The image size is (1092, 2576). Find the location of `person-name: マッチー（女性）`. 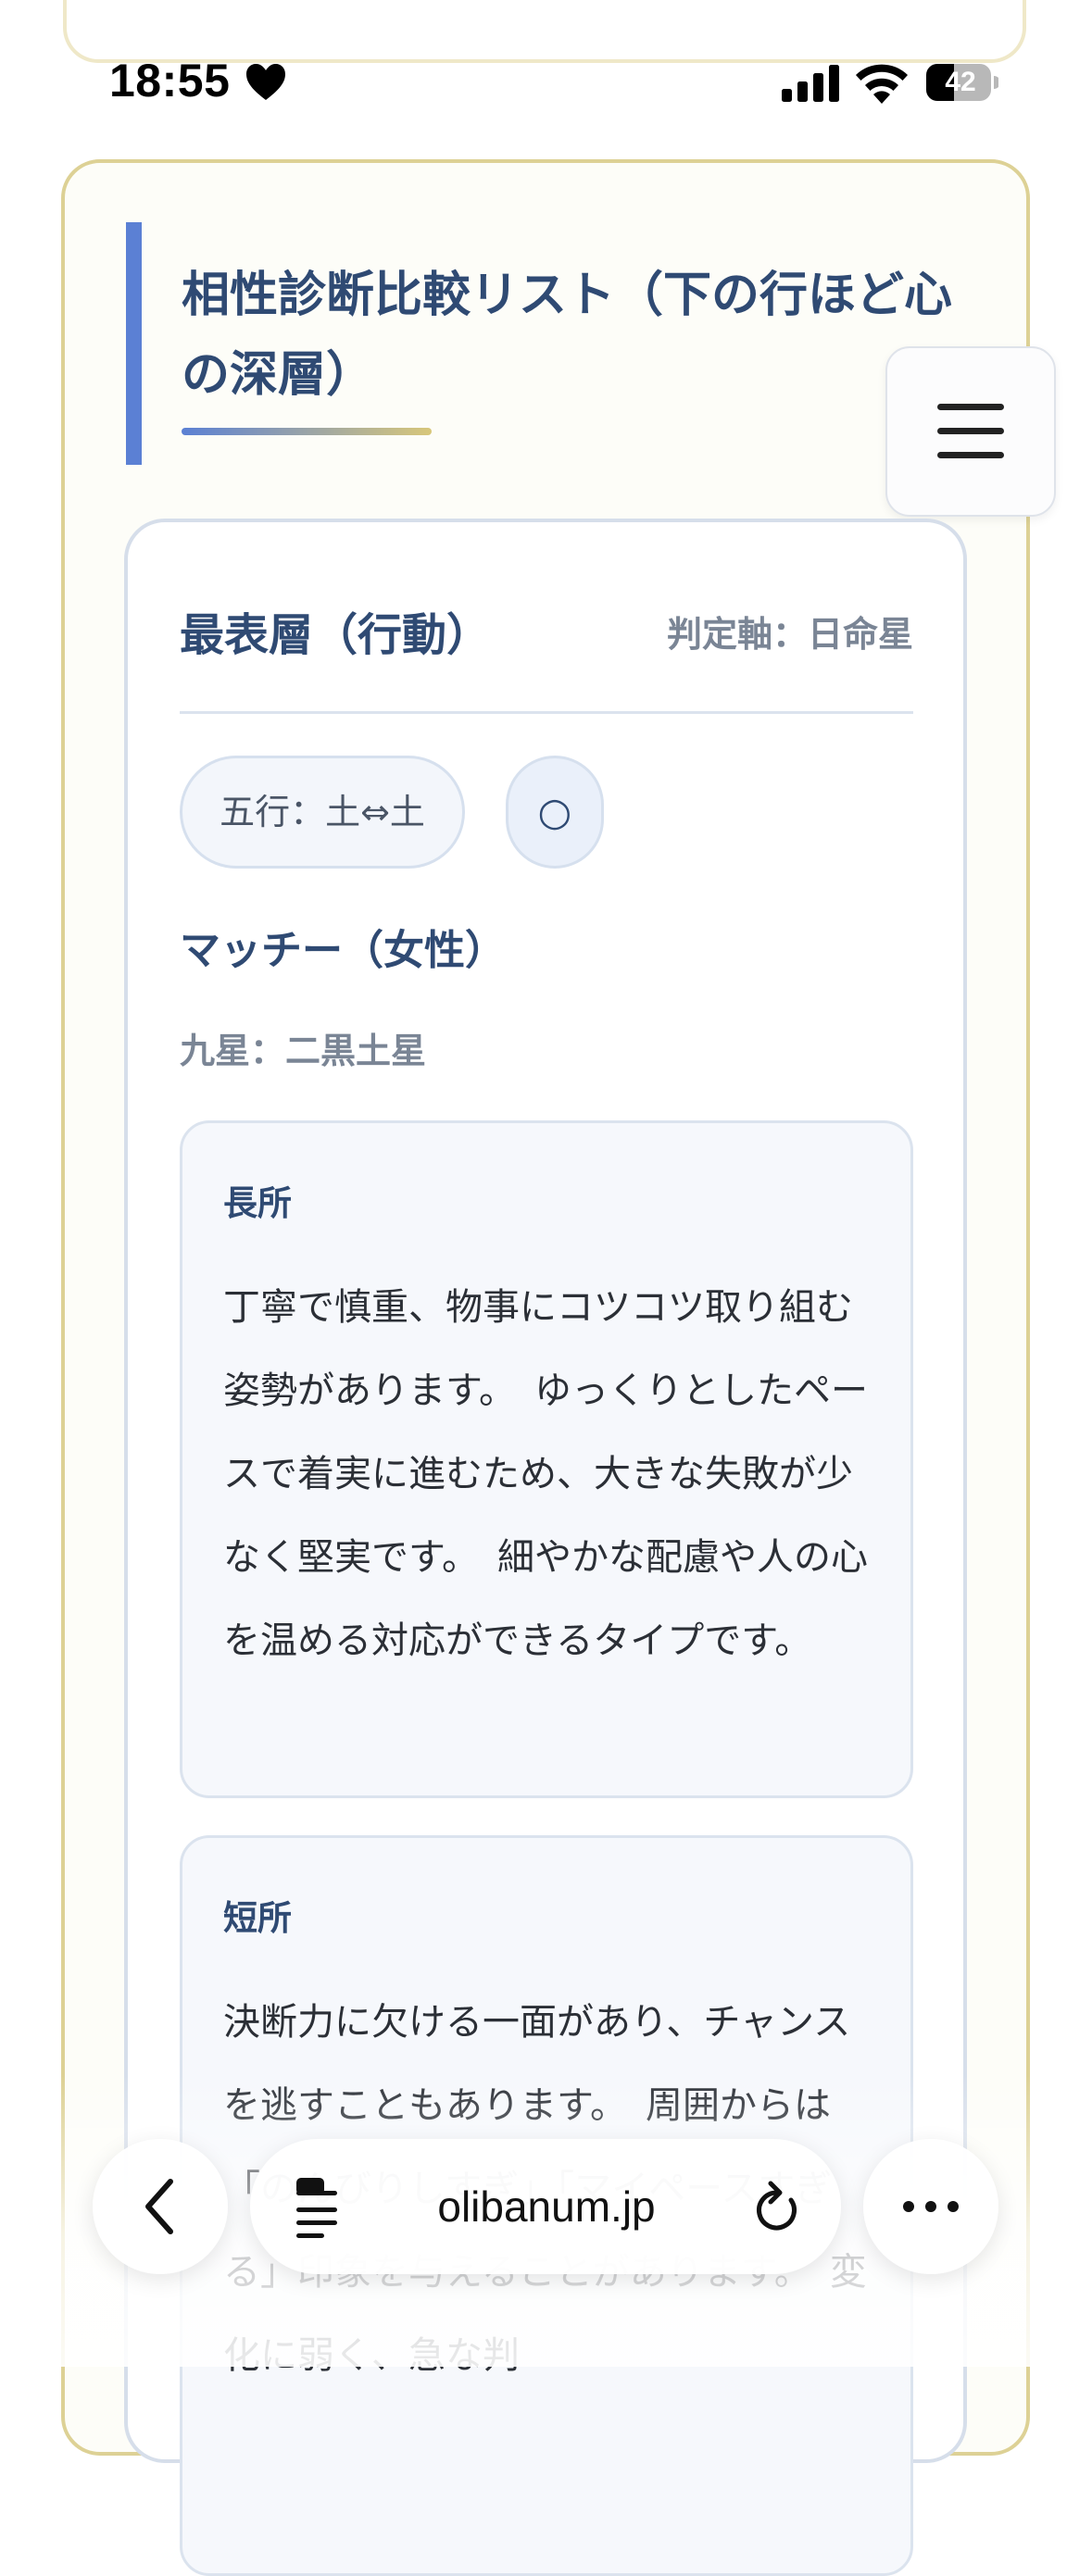

person-name: マッチー（女性） is located at coordinates (343, 951).